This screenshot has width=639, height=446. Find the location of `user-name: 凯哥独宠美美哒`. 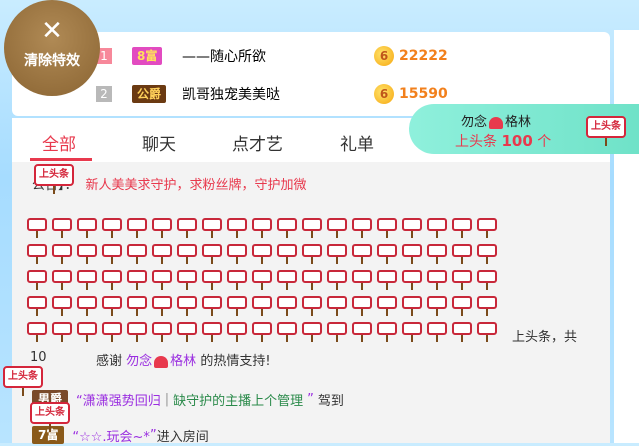

user-name: 凯哥独宠美美哒 is located at coordinates (231, 94).